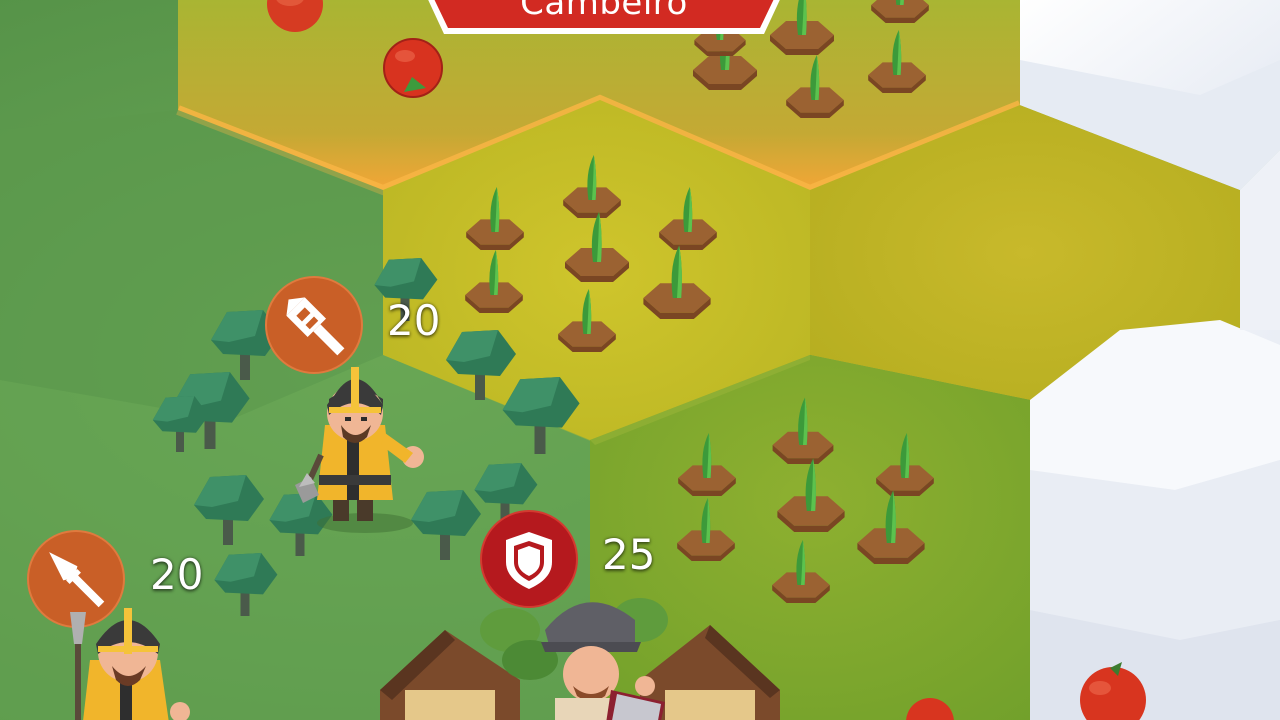 This screenshot has width=1280, height=720. What do you see at coordinates (365, 445) in the screenshot?
I see `warrior-mace-figure` at bounding box center [365, 445].